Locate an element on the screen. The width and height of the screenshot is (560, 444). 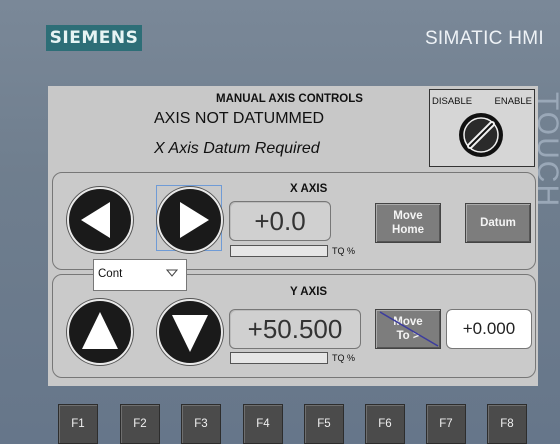
f4-key: F4 is located at coordinates (263, 424).